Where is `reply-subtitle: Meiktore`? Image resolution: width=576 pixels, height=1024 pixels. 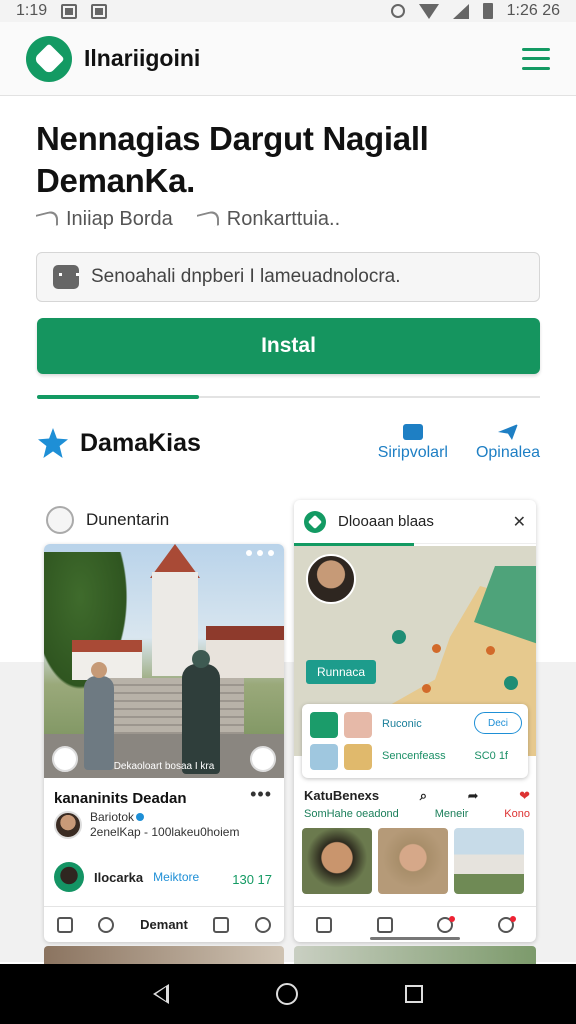 reply-subtitle: Meiktore is located at coordinates (176, 877).